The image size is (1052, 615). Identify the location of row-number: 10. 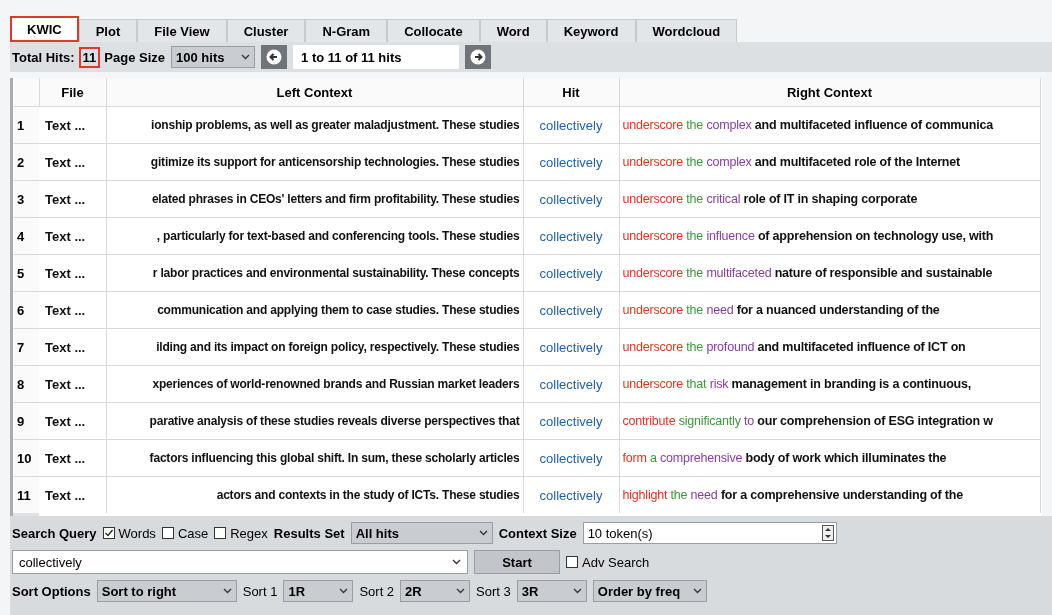
(26, 458).